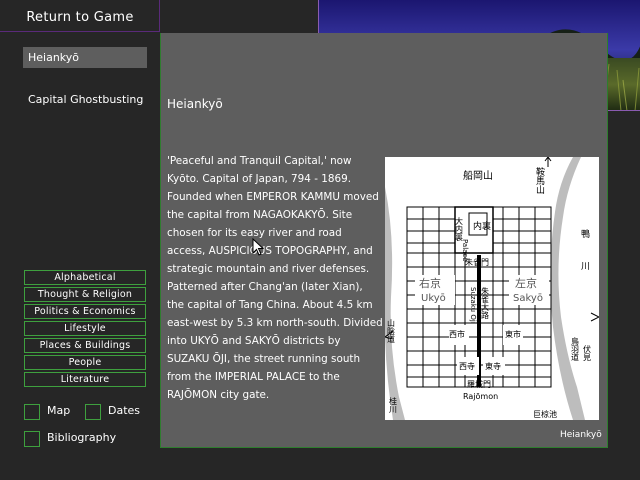 Image resolution: width=640 pixels, height=480 pixels. I want to click on map-caption: Heiankyō, so click(581, 435).